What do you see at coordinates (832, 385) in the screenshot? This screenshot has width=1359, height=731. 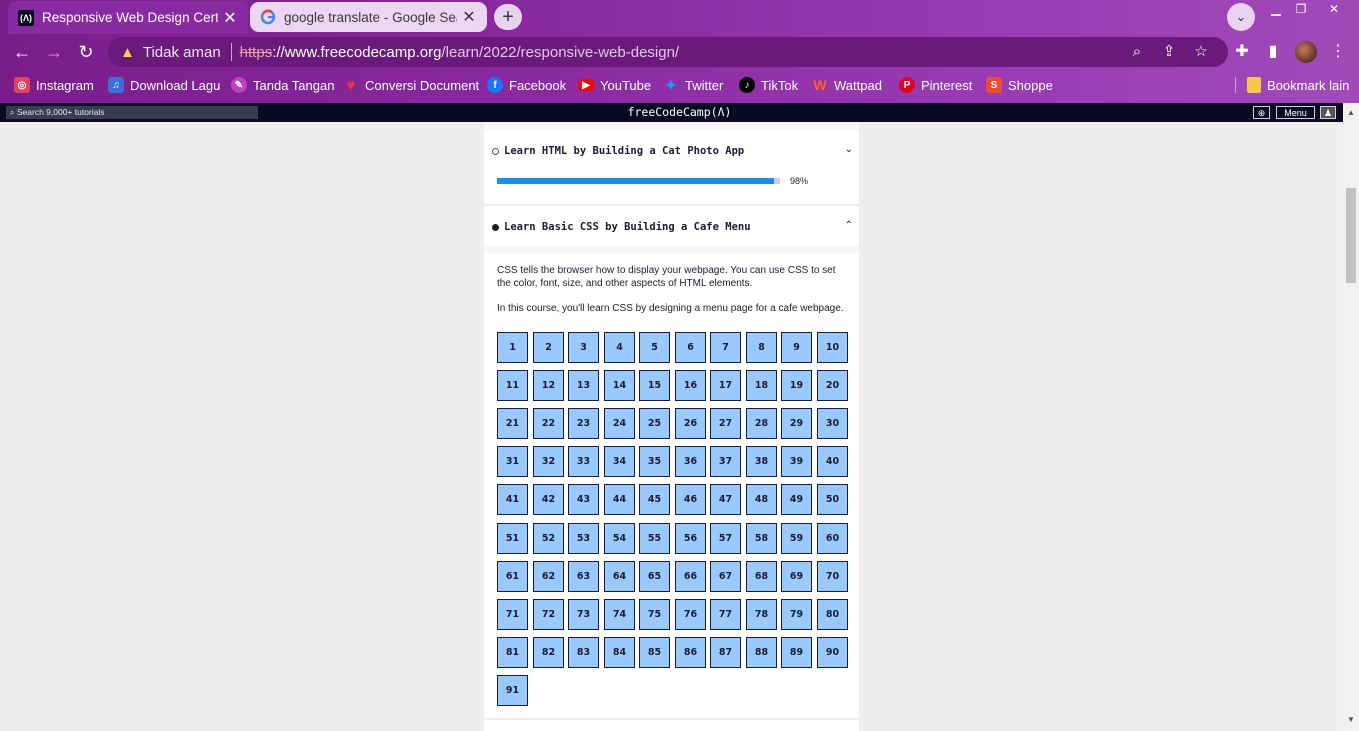 I see `step-button: 20` at bounding box center [832, 385].